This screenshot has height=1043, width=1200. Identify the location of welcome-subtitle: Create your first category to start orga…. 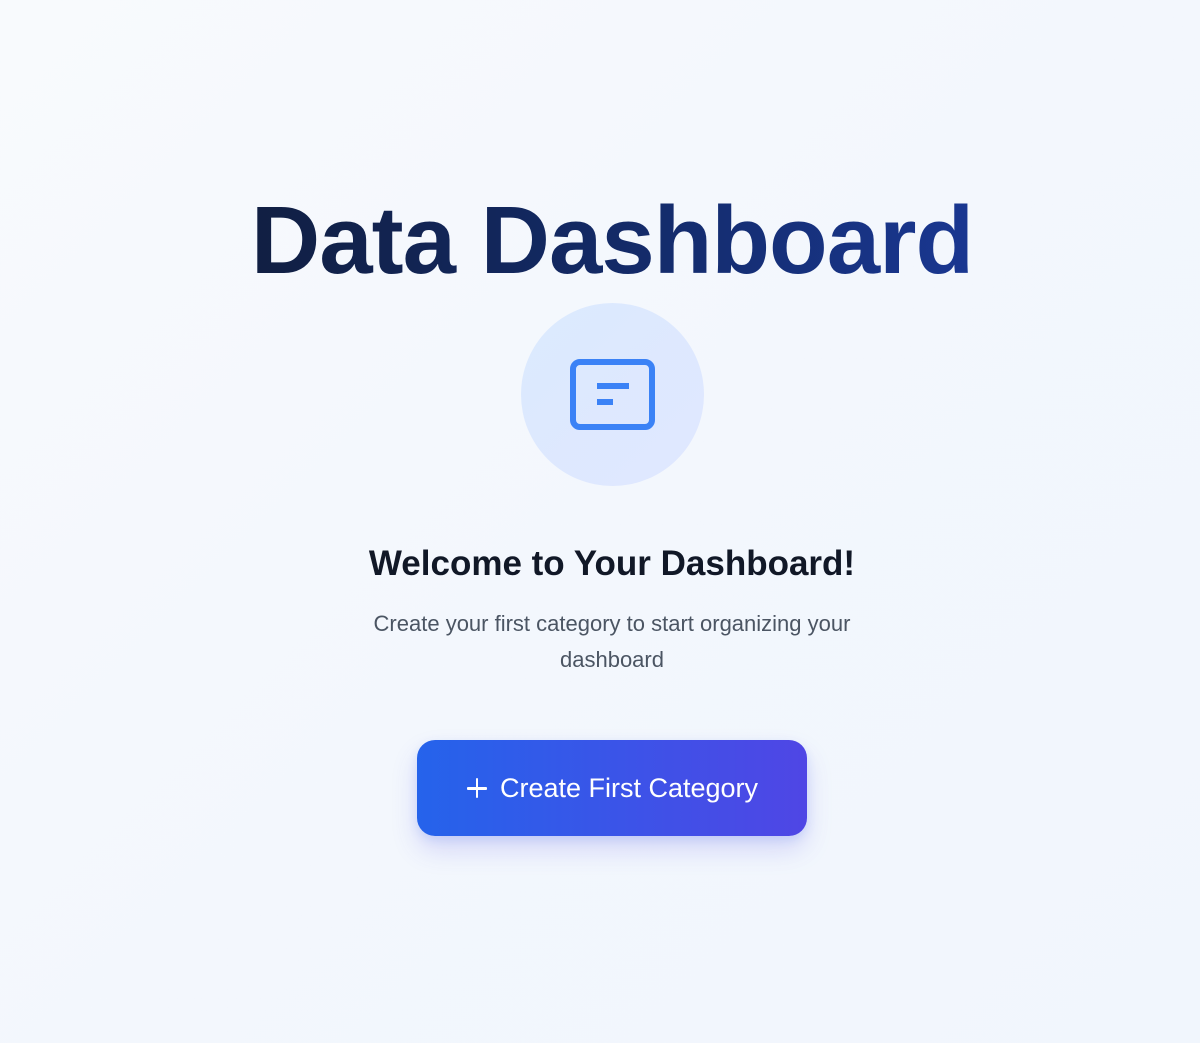
(612, 641).